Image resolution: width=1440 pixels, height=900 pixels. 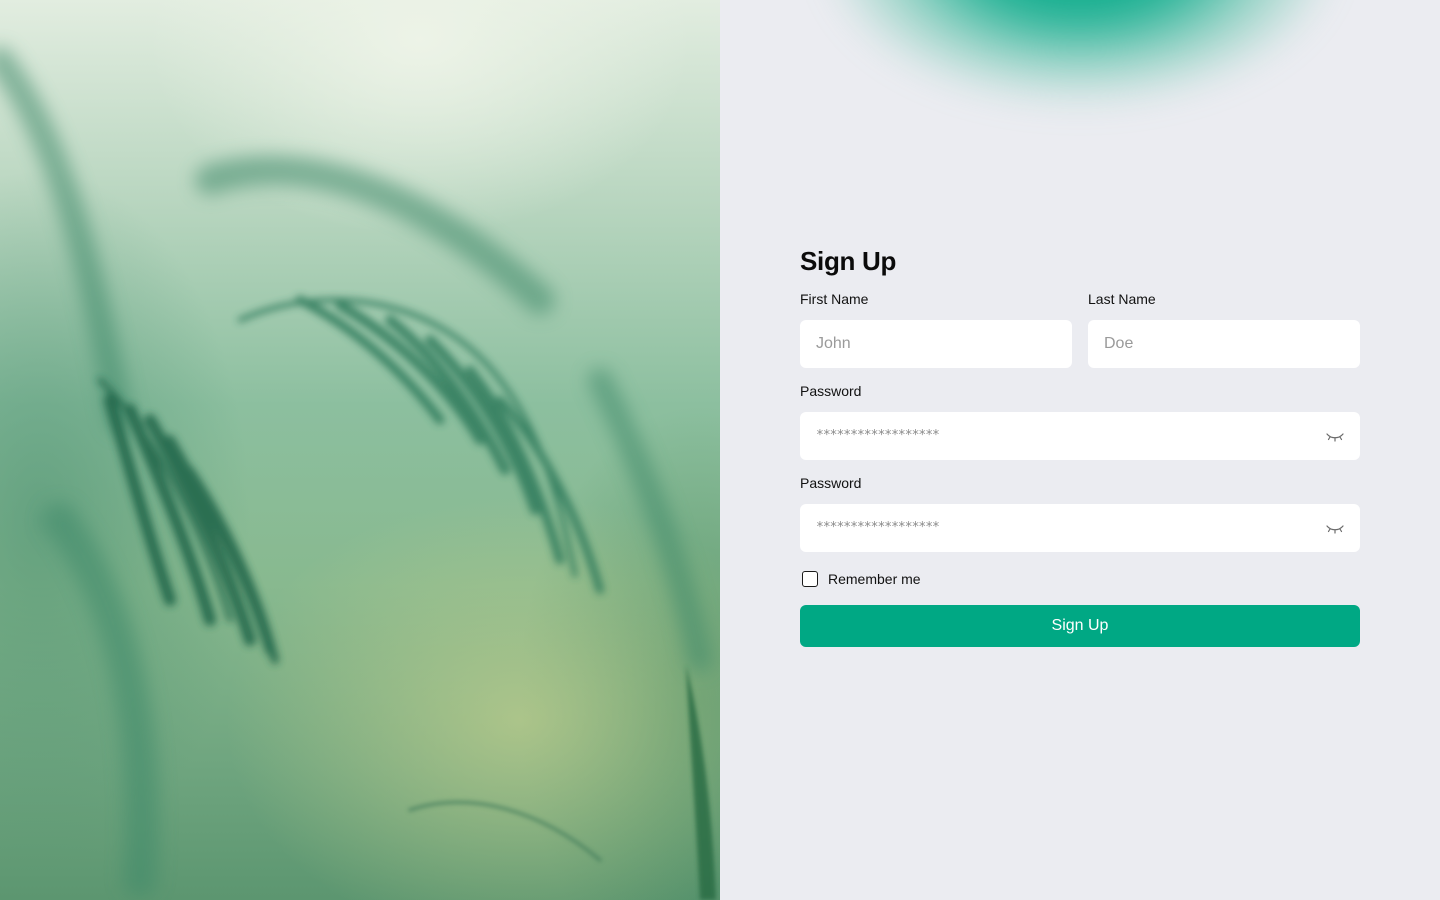 I want to click on confirm-password-masked-value: ******************, so click(x=878, y=527).